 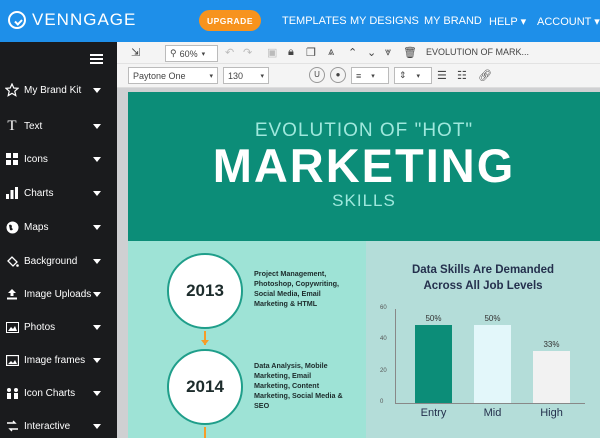 What do you see at coordinates (433, 318) in the screenshot?
I see `bar-label-entry: 50%` at bounding box center [433, 318].